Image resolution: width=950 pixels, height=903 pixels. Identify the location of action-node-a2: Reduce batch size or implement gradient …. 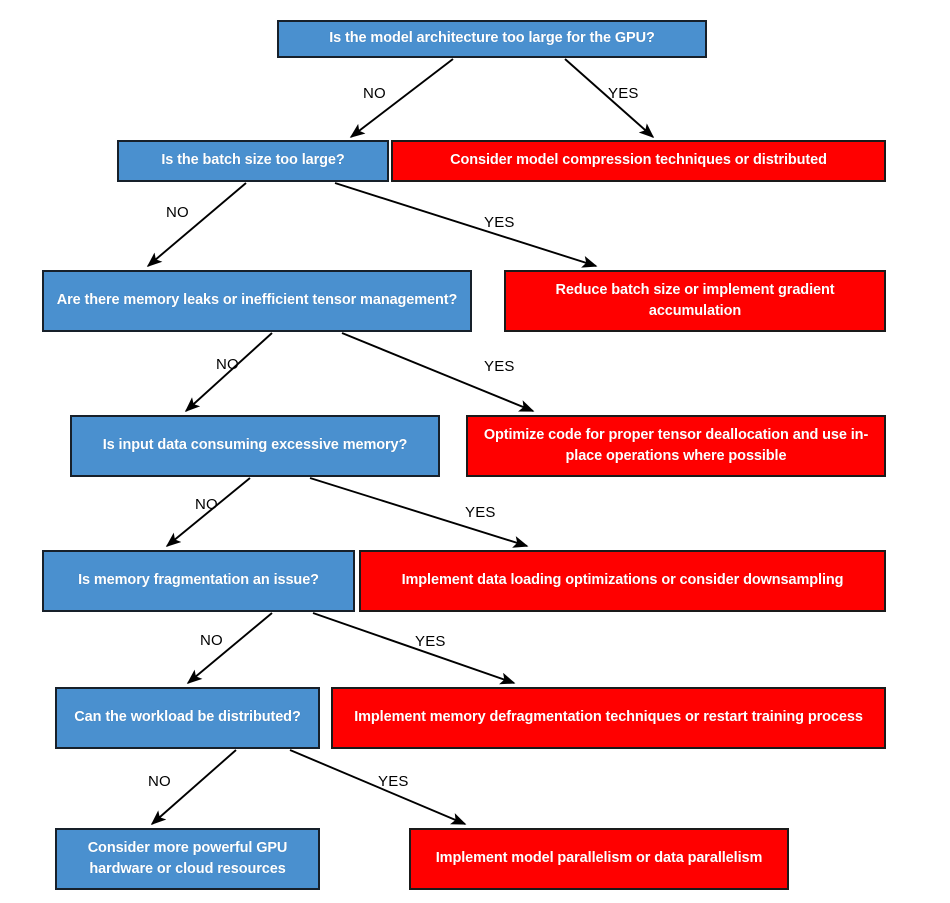
(695, 301).